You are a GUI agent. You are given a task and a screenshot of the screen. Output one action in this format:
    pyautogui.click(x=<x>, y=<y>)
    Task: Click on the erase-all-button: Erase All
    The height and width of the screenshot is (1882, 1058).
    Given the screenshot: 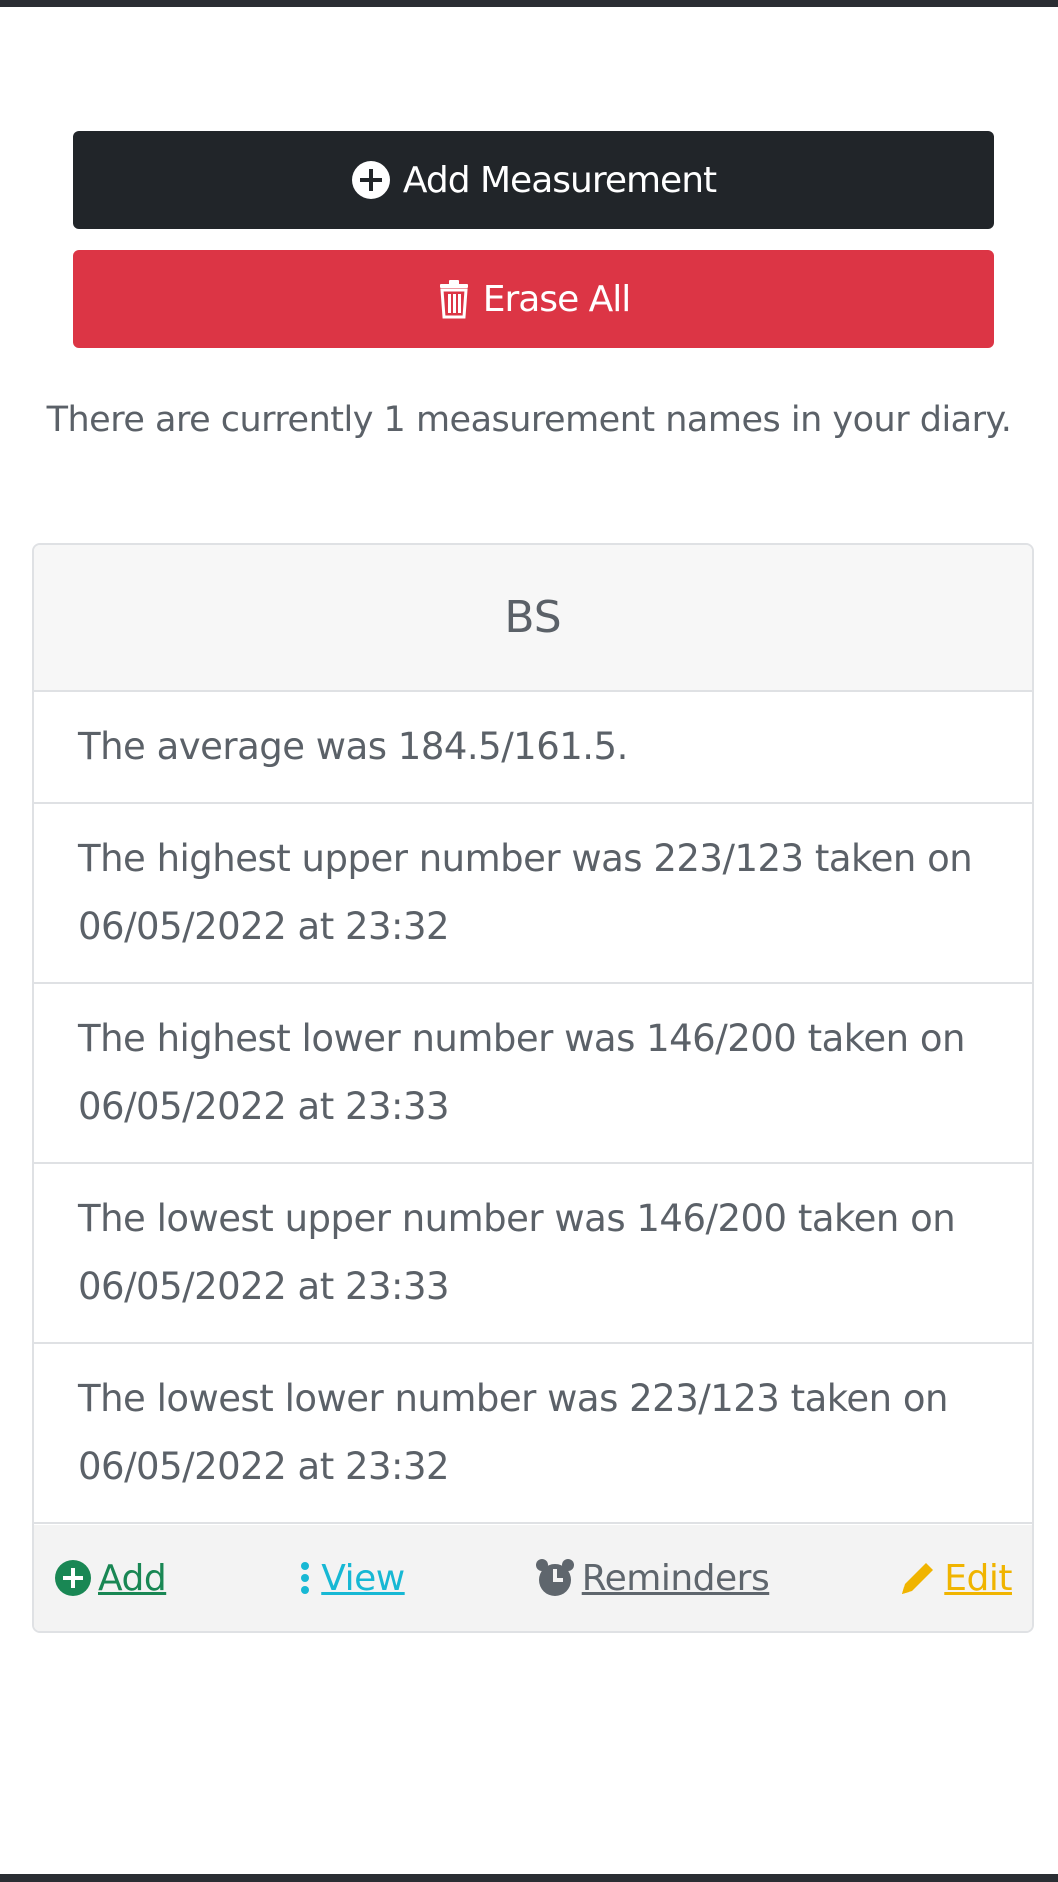 What is the action you would take?
    pyautogui.click(x=533, y=299)
    